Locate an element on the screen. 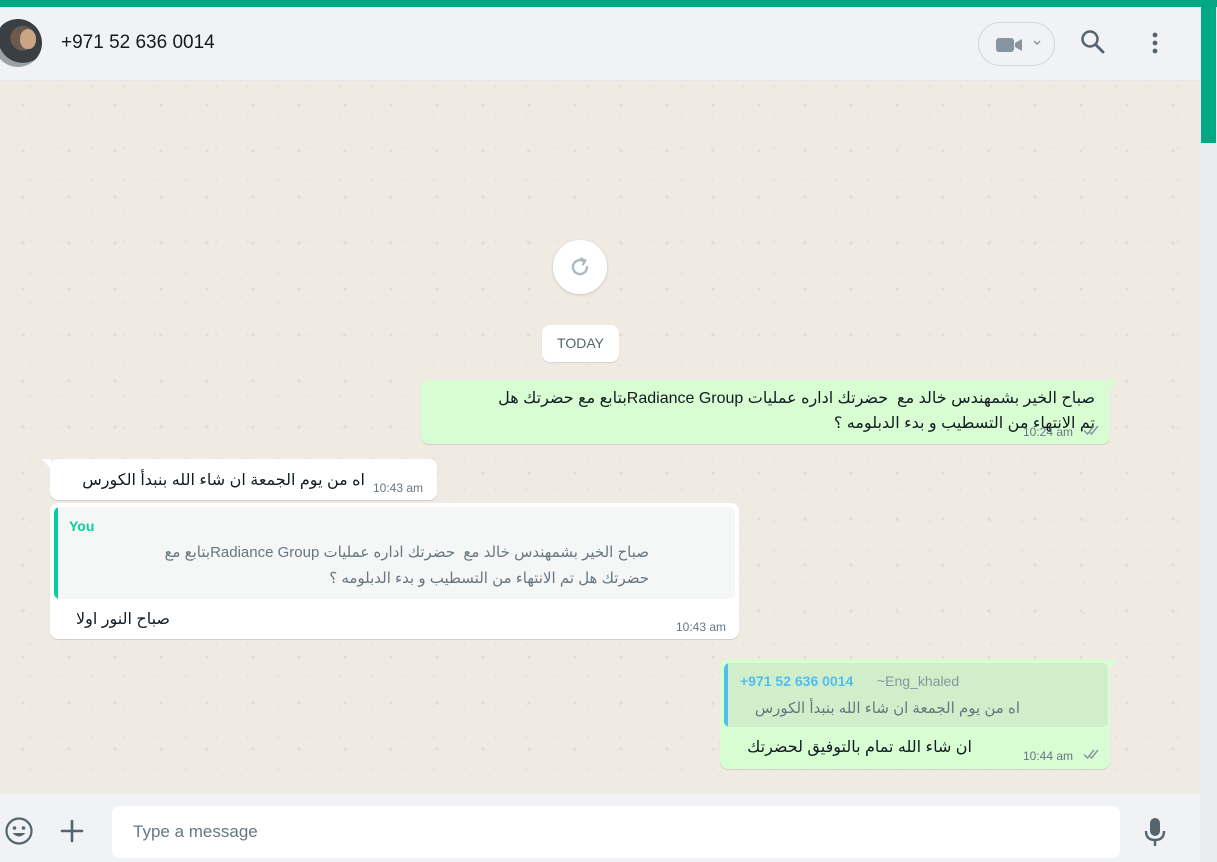 This screenshot has width=1217, height=862. top-accent-strip is located at coordinates (608, 3).